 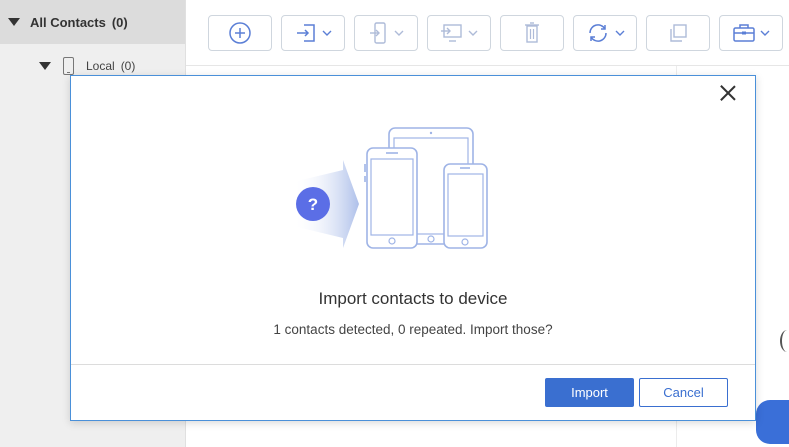 I want to click on sidebar-item-label: Local, so click(x=100, y=66).